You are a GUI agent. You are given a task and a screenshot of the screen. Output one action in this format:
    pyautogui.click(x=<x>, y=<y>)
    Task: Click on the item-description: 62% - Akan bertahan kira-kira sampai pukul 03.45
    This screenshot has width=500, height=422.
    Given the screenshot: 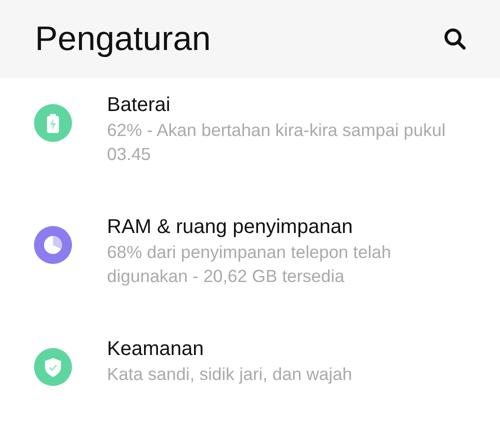 What is the action you would take?
    pyautogui.click(x=277, y=142)
    